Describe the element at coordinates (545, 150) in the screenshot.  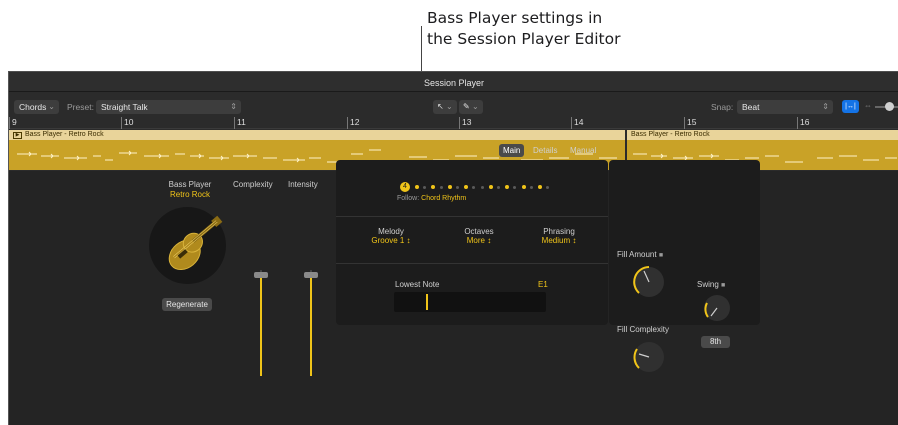
I see `tab-details: Details` at that location.